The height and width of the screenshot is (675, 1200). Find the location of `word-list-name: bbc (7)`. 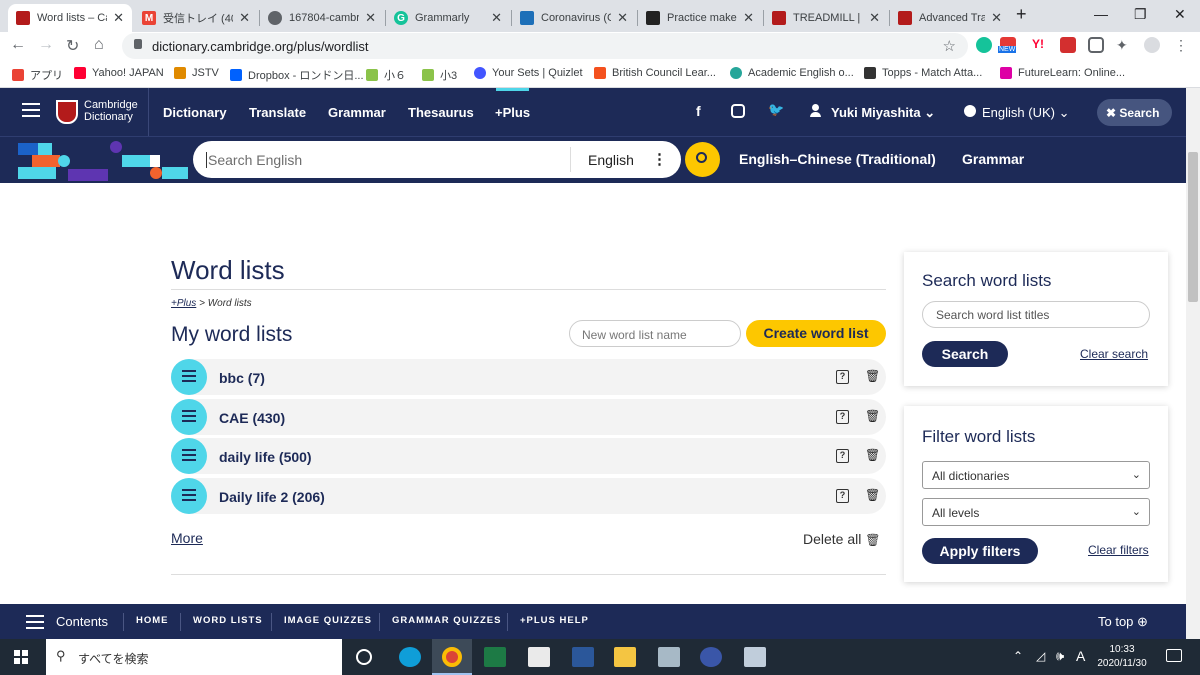

word-list-name: bbc (7) is located at coordinates (242, 378).